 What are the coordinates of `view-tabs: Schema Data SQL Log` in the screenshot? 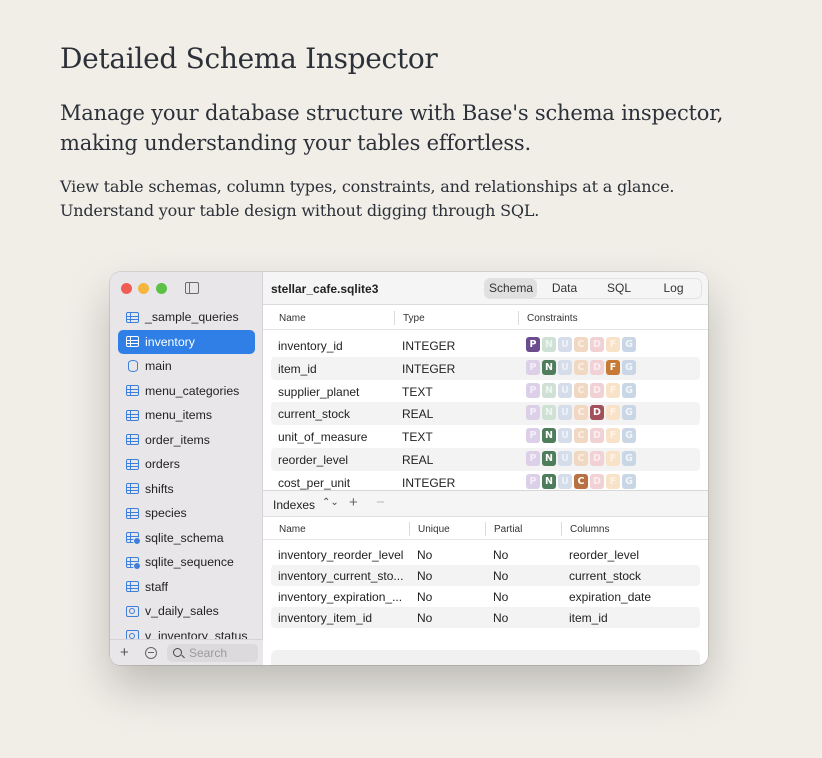 It's located at (593, 288).